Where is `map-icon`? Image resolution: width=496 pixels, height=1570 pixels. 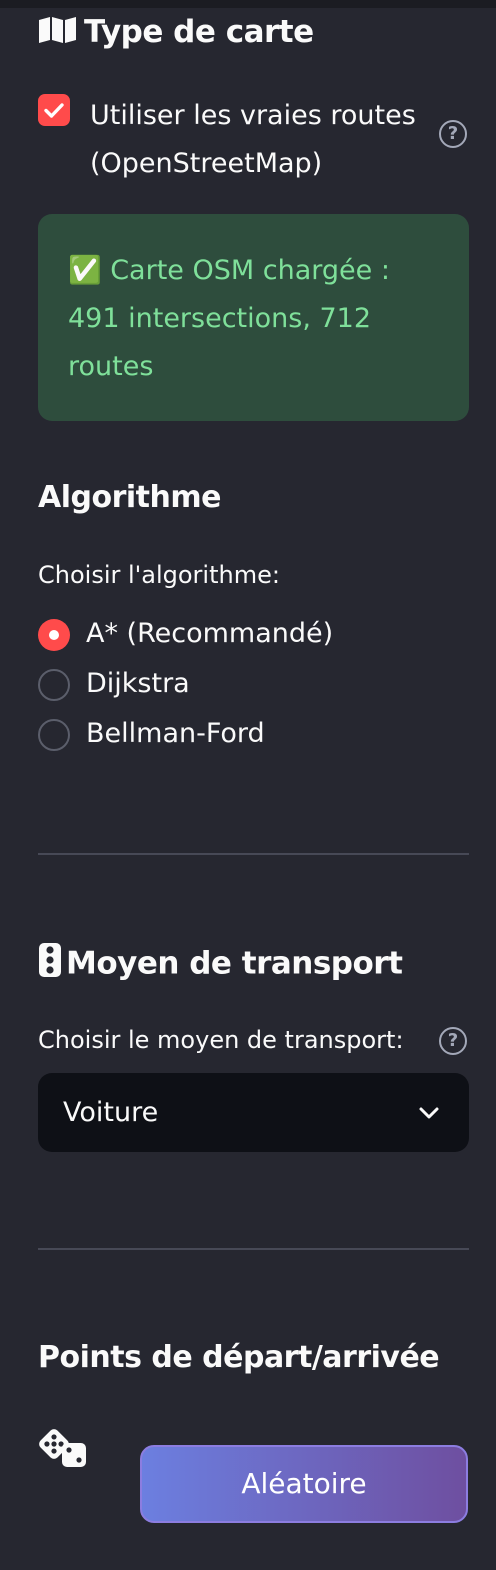 map-icon is located at coordinates (58, 34).